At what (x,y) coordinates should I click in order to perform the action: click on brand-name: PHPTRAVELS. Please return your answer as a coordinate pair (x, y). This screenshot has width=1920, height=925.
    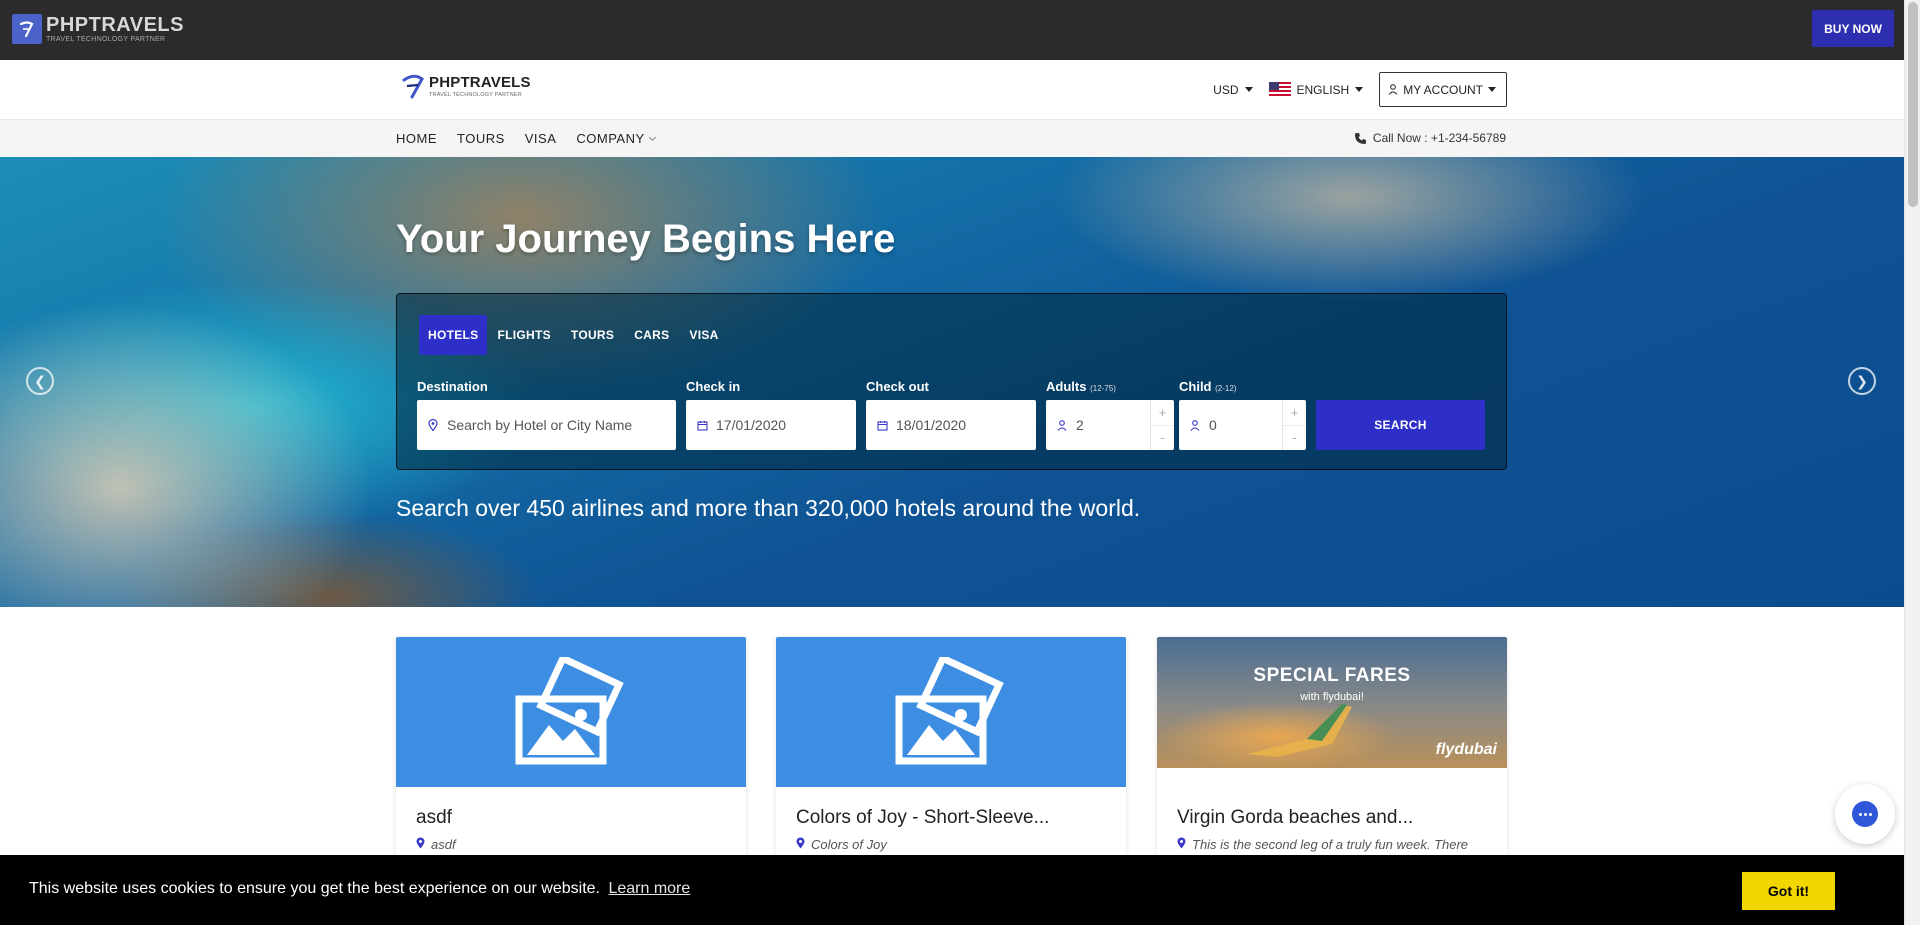
    Looking at the image, I should click on (115, 25).